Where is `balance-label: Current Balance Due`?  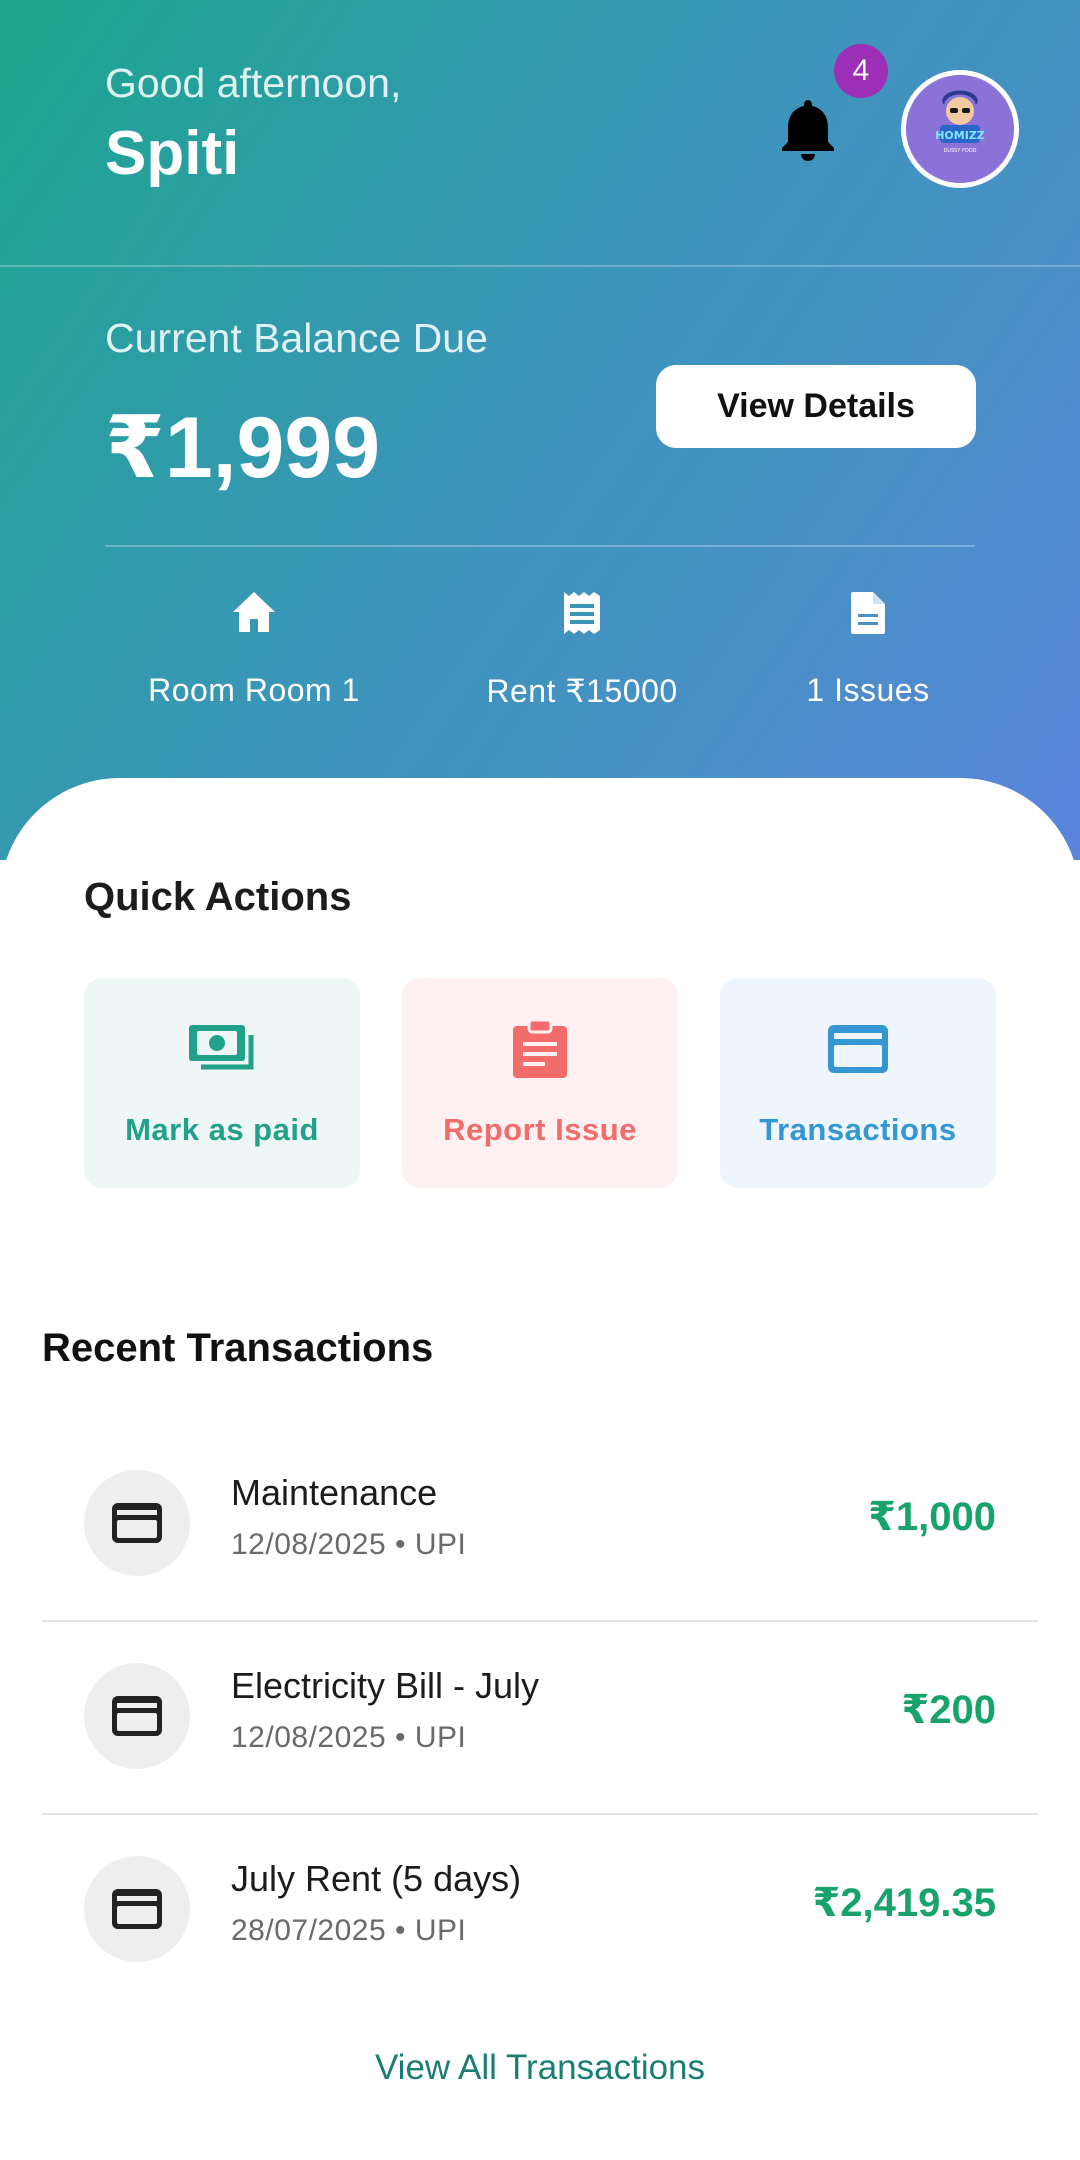 balance-label: Current Balance Due is located at coordinates (296, 338).